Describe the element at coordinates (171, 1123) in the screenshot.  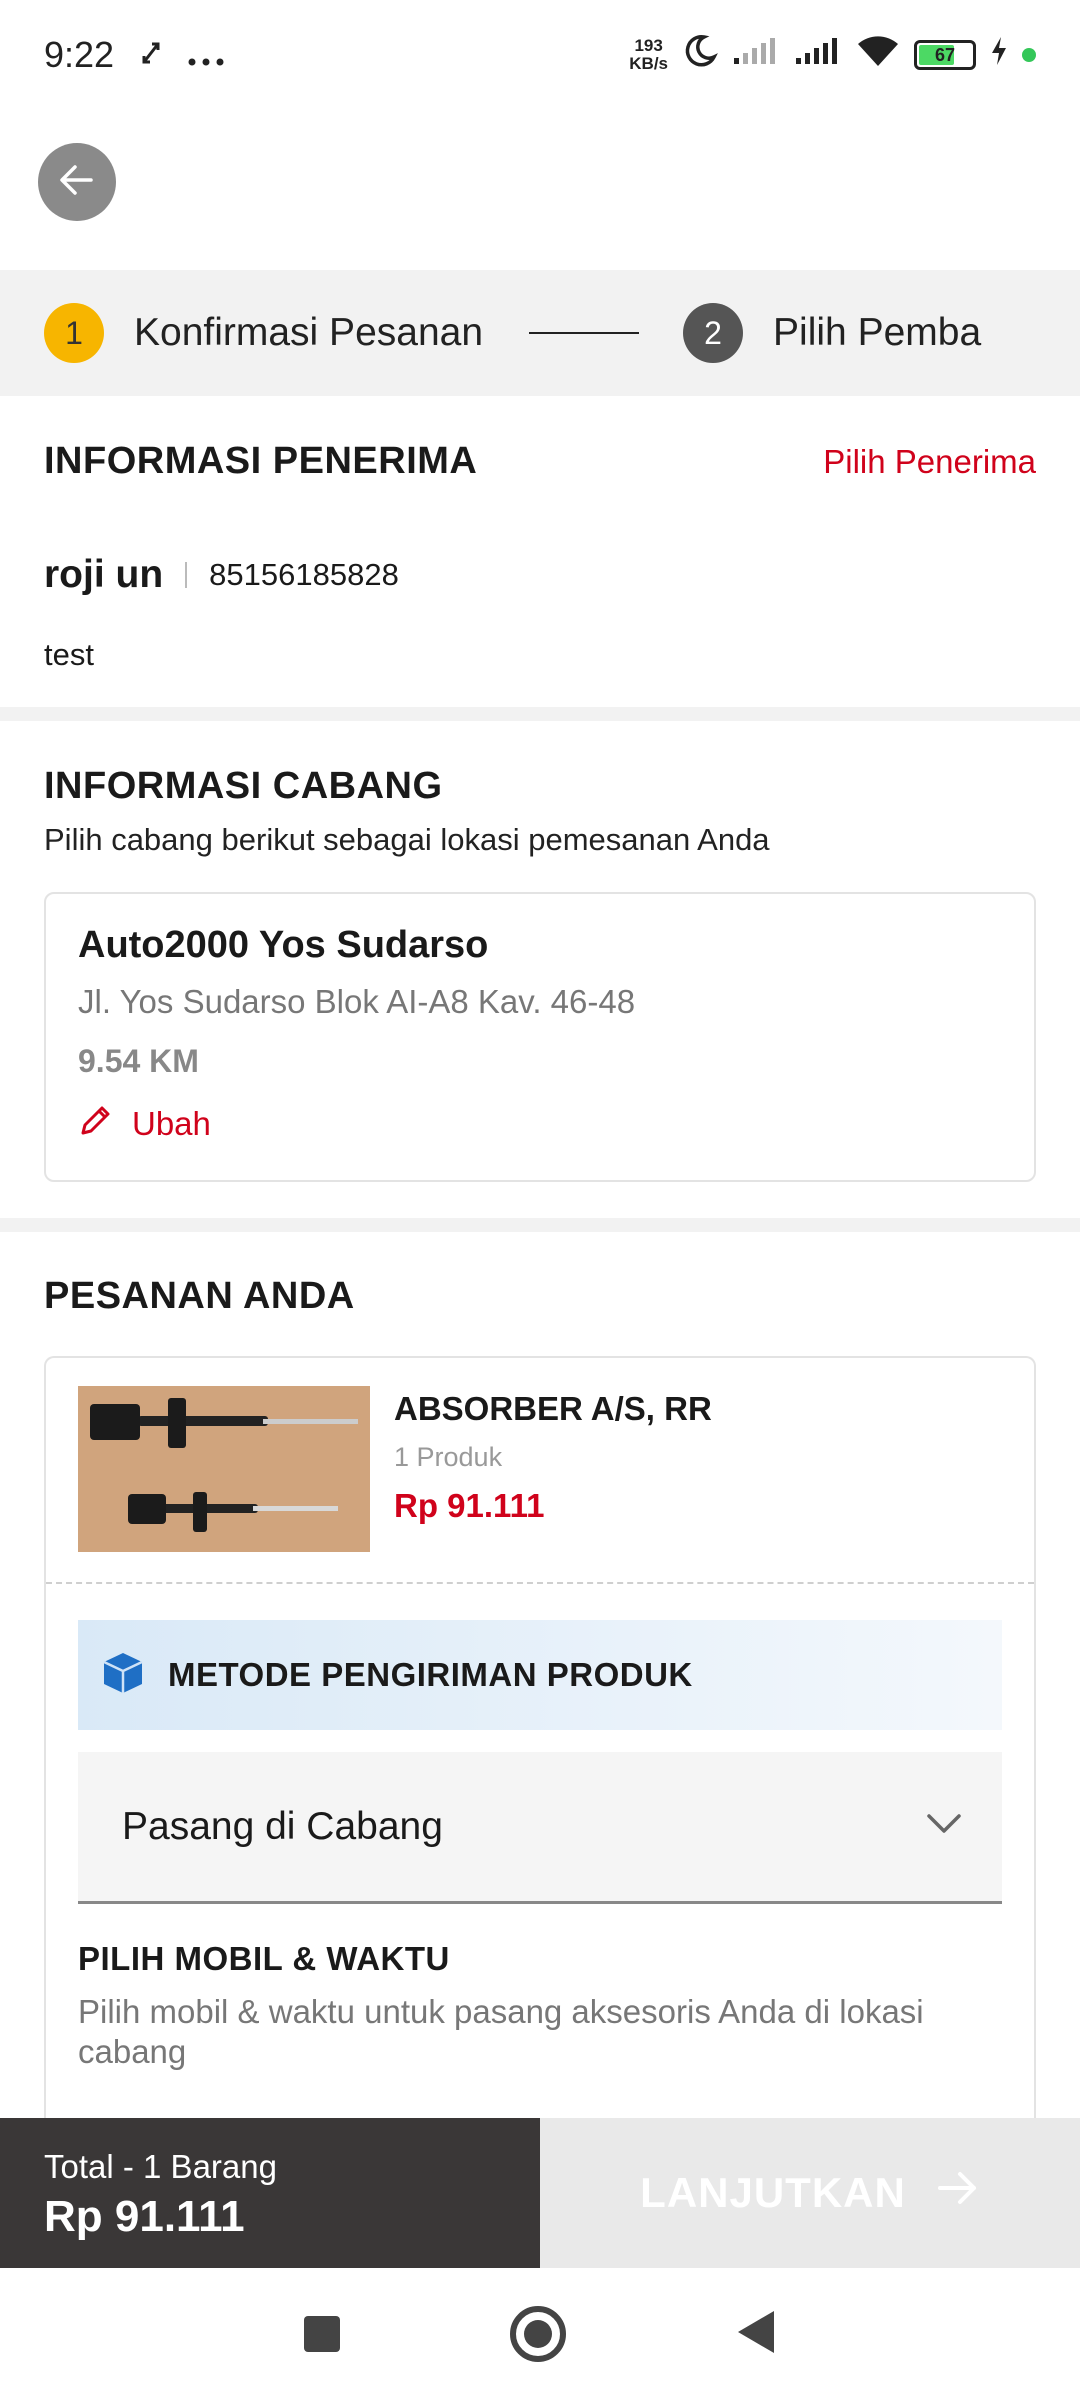
I see `edit-branch-label: Ubah` at that location.